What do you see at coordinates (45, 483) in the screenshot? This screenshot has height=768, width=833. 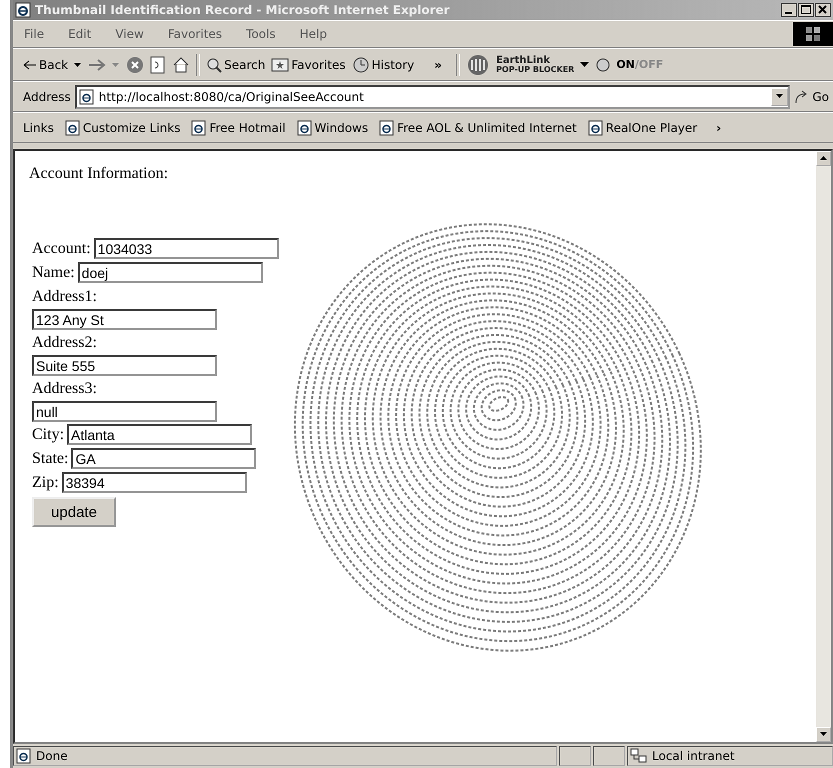 I see `field-label: Zip:` at bounding box center [45, 483].